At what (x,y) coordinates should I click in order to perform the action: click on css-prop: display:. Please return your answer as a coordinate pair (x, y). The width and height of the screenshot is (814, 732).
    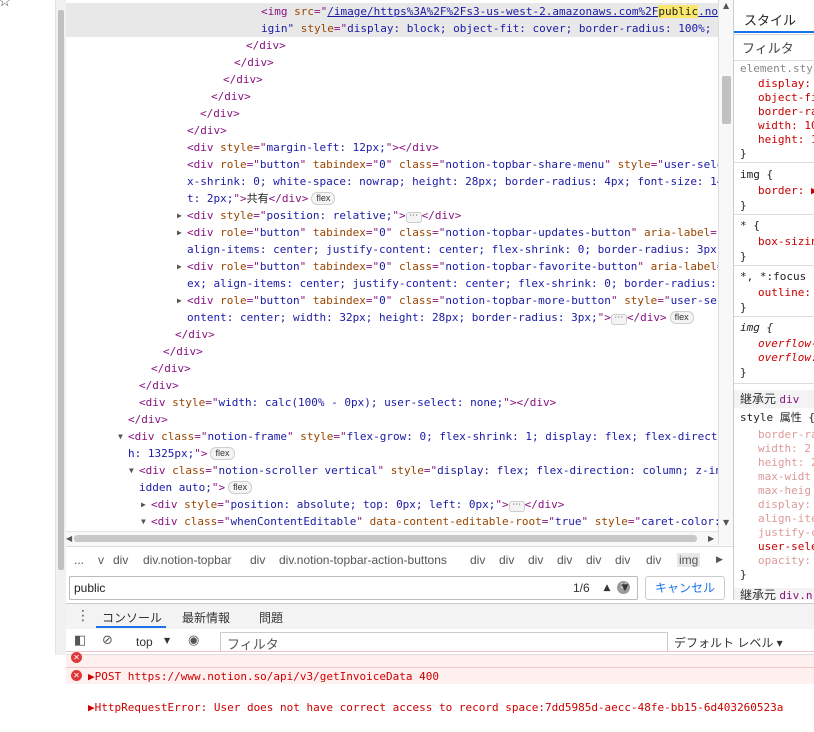
    Looking at the image, I should click on (784, 84).